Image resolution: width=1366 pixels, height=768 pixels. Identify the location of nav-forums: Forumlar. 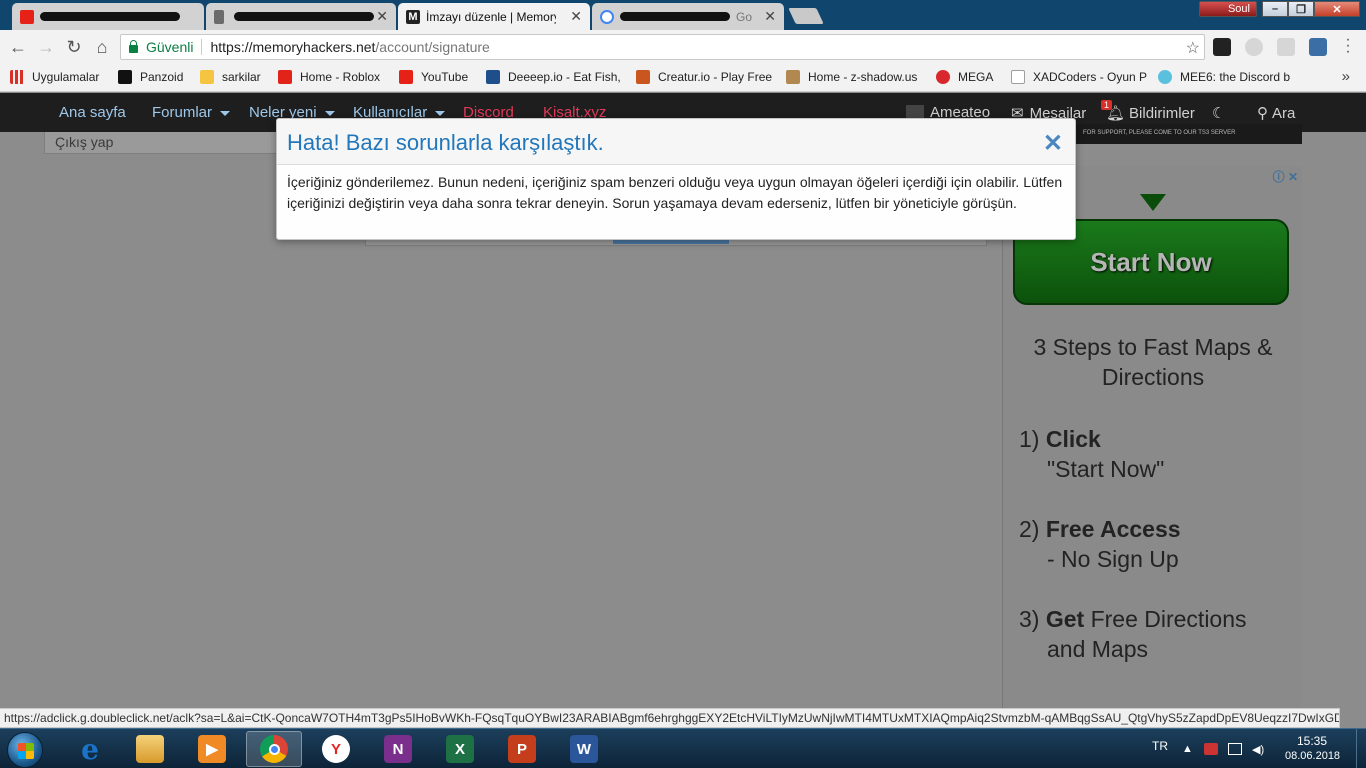
(191, 112).